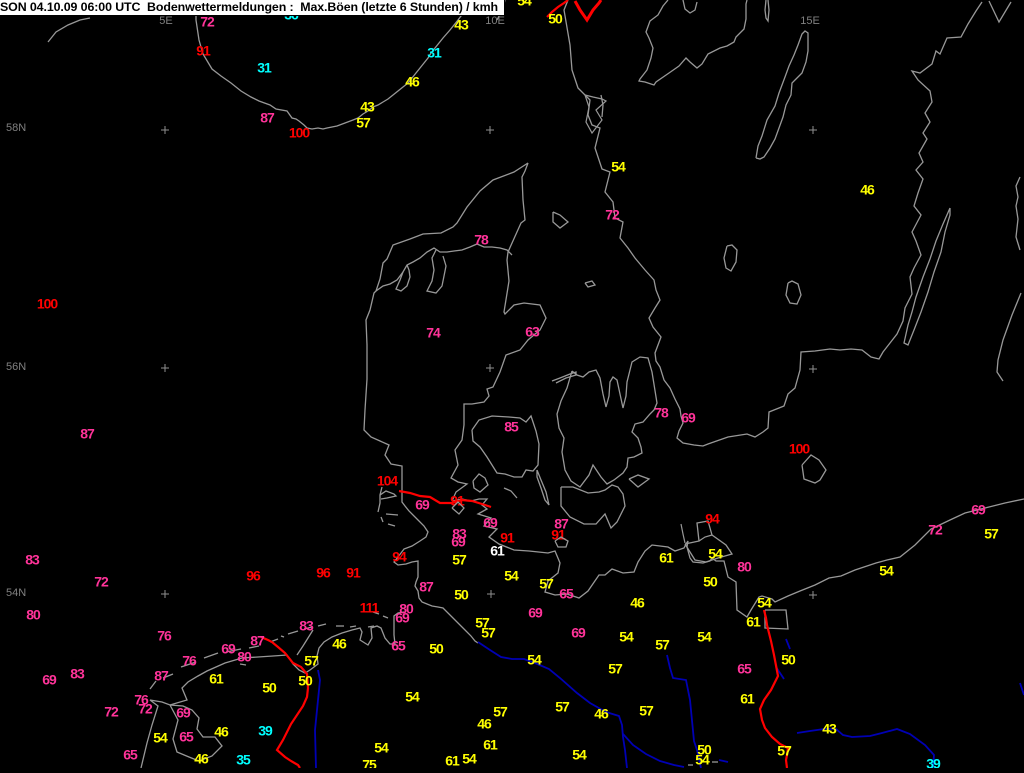 This screenshot has height=773, width=1024. What do you see at coordinates (933, 762) in the screenshot?
I see `svg-text: 39` at bounding box center [933, 762].